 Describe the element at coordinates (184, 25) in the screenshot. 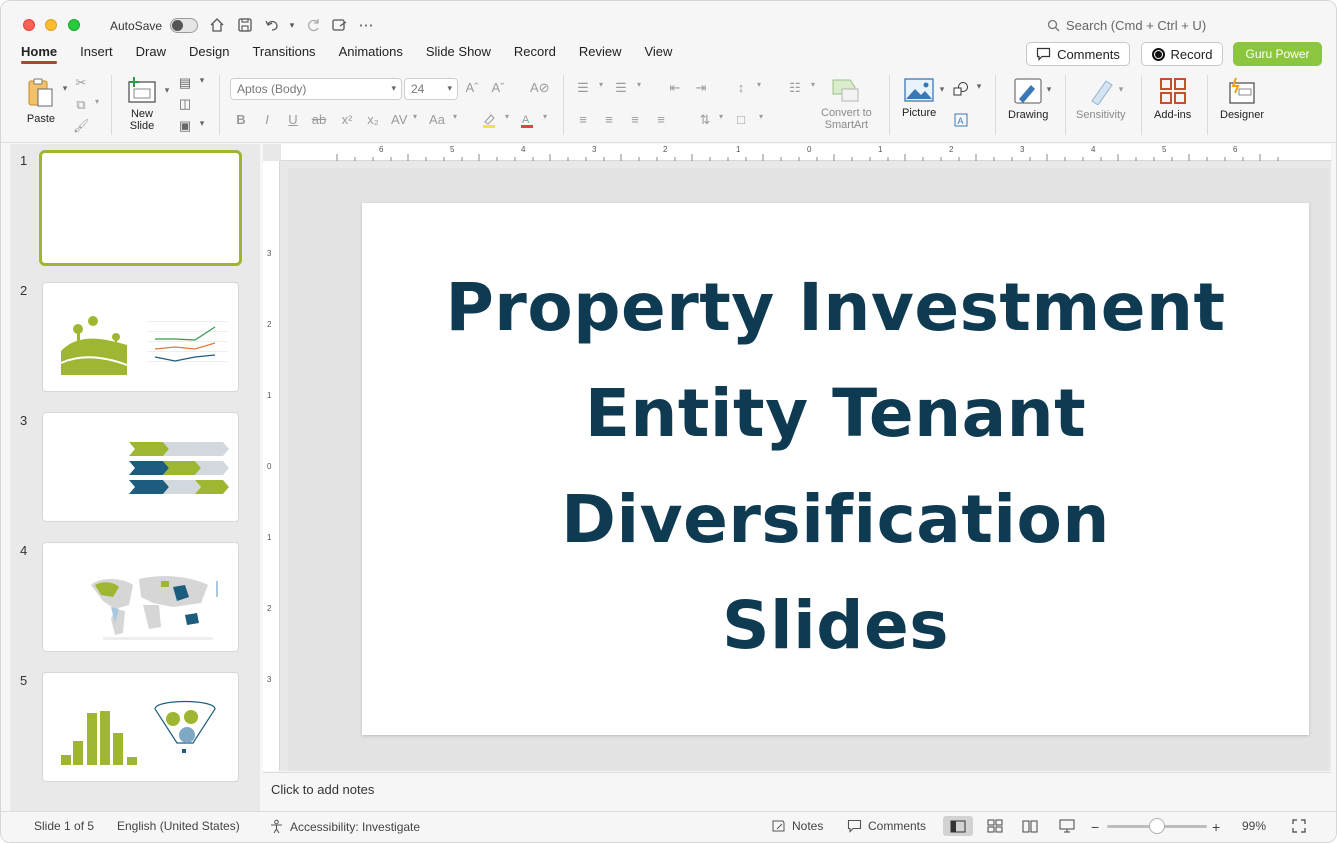

I see `autosave-toggle` at that location.